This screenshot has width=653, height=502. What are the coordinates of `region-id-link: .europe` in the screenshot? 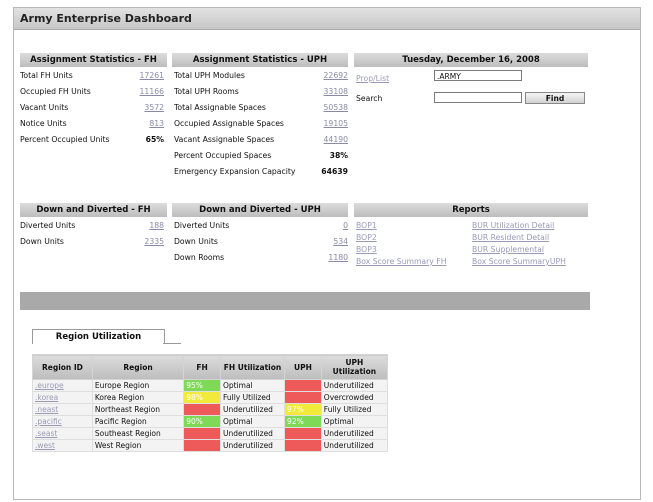 It's located at (62, 385).